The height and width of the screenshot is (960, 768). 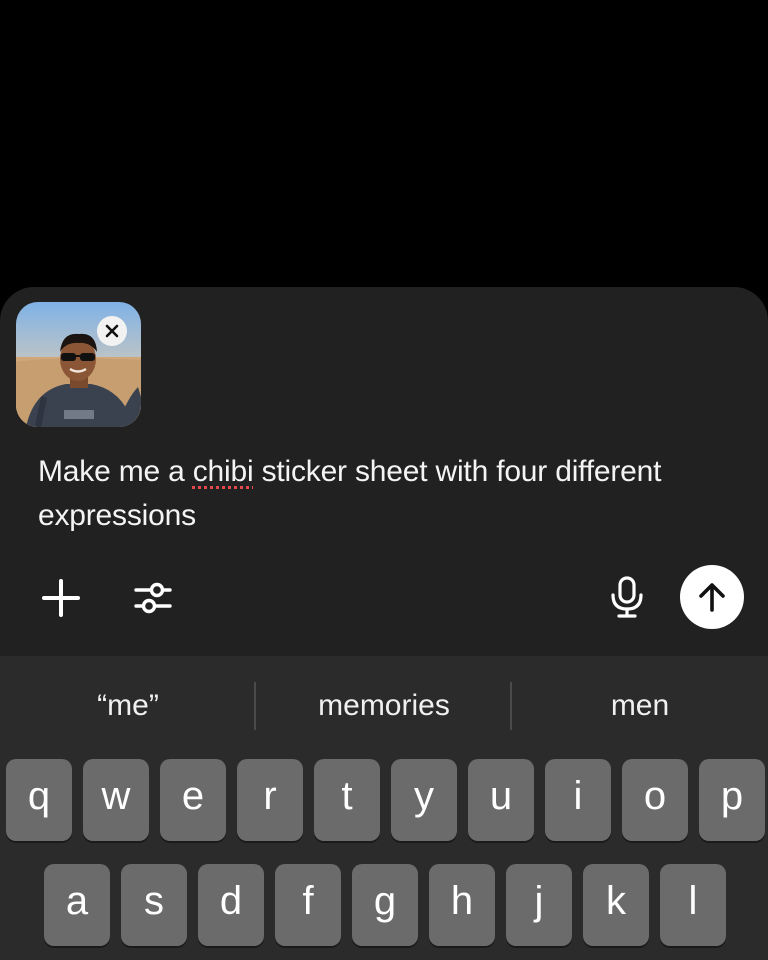 I want to click on voice-input-button, so click(x=627, y=597).